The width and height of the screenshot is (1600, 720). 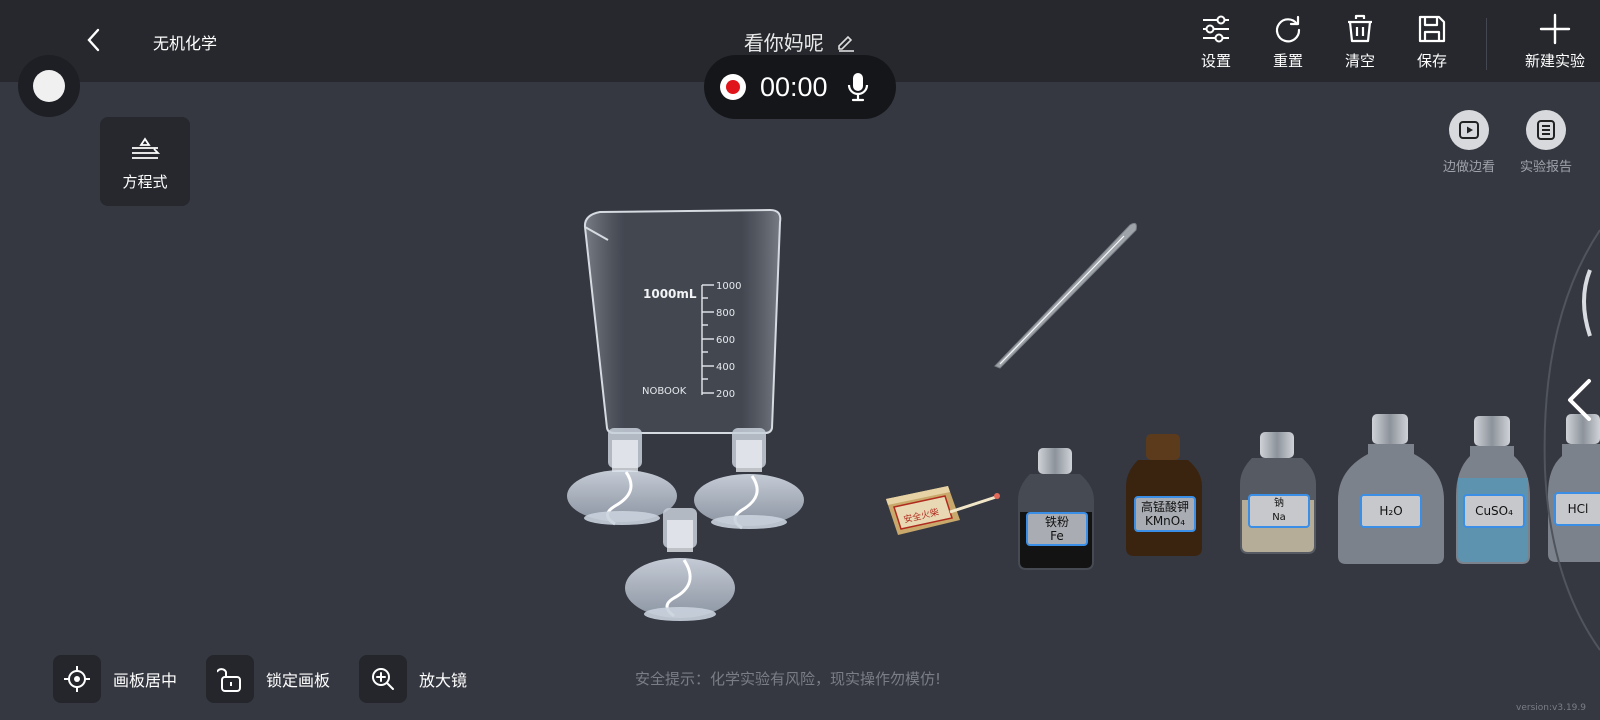 What do you see at coordinates (443, 680) in the screenshot?
I see `magnifier-label: 放大镜` at bounding box center [443, 680].